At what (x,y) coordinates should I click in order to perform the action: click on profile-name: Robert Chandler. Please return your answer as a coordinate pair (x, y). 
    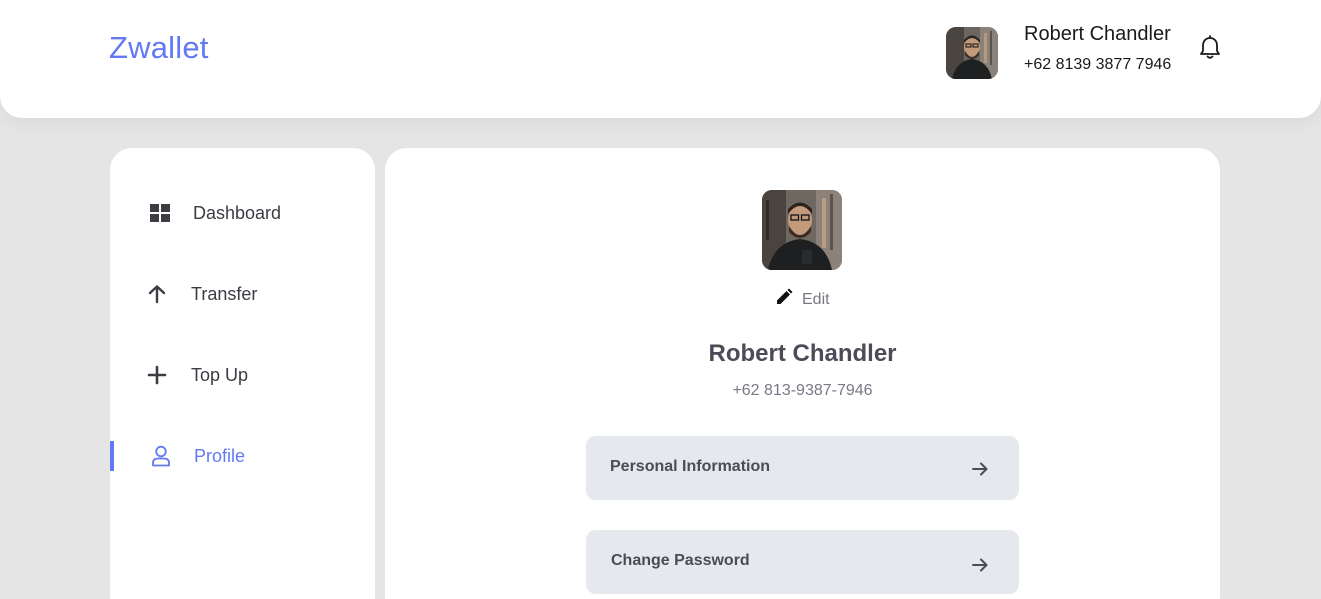
    Looking at the image, I should click on (802, 353).